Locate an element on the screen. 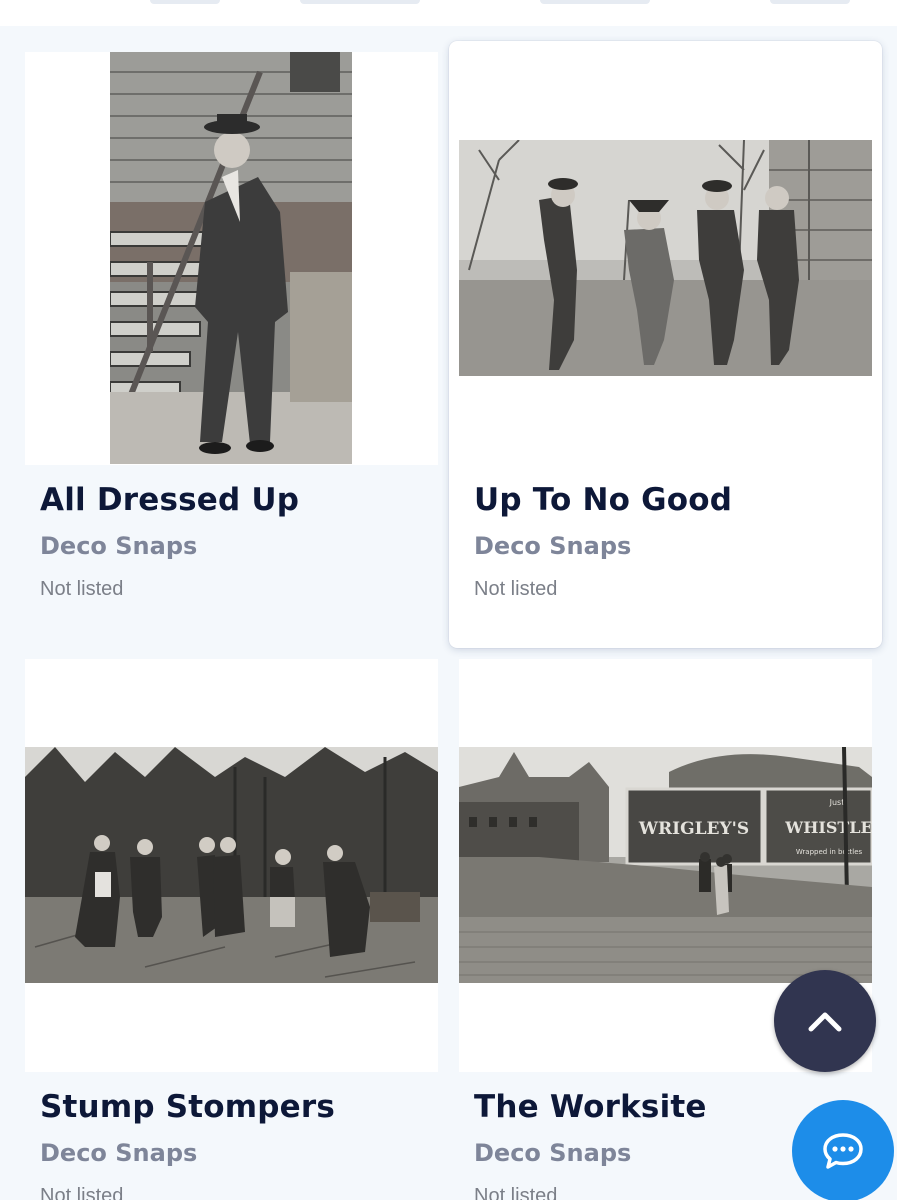  top-bar-edge is located at coordinates (448, 13).